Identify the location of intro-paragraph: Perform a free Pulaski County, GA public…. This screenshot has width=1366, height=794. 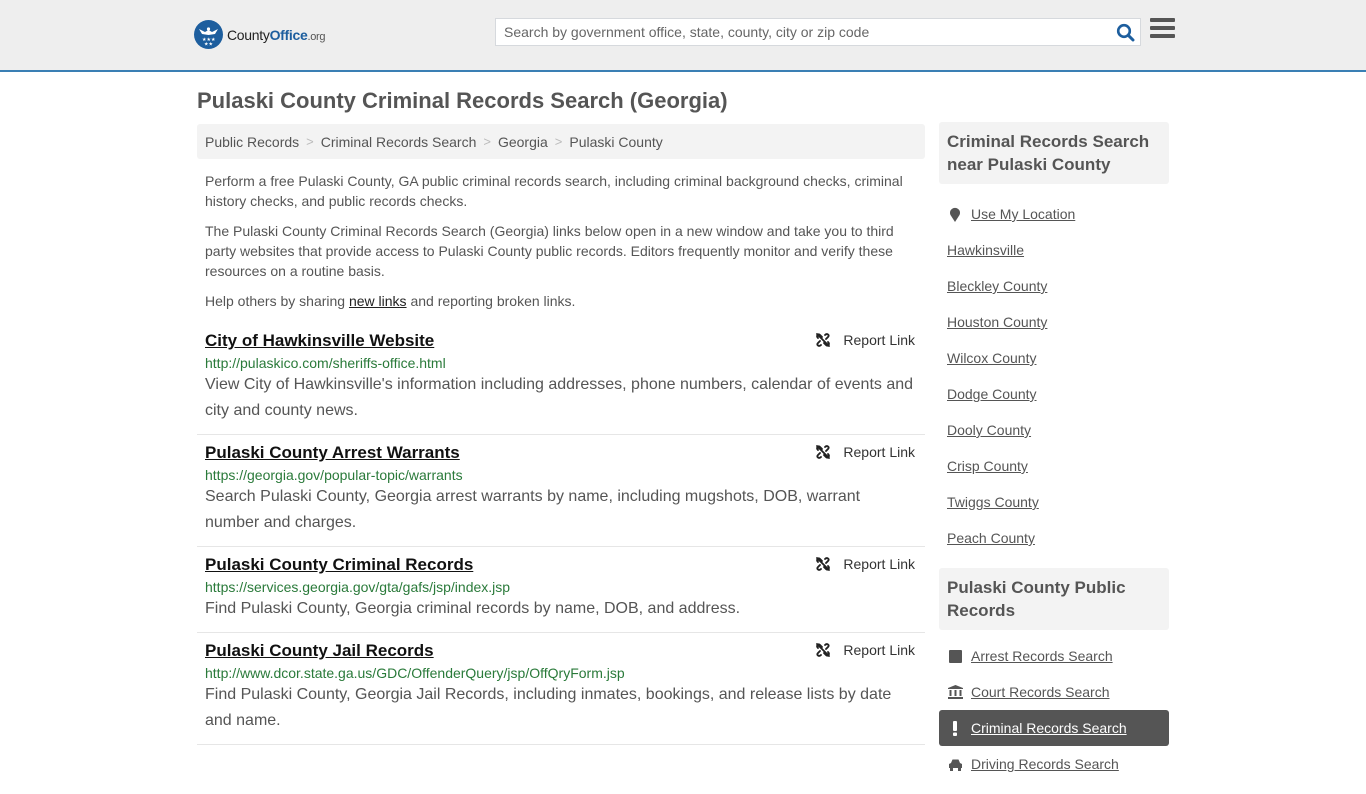
(554, 191).